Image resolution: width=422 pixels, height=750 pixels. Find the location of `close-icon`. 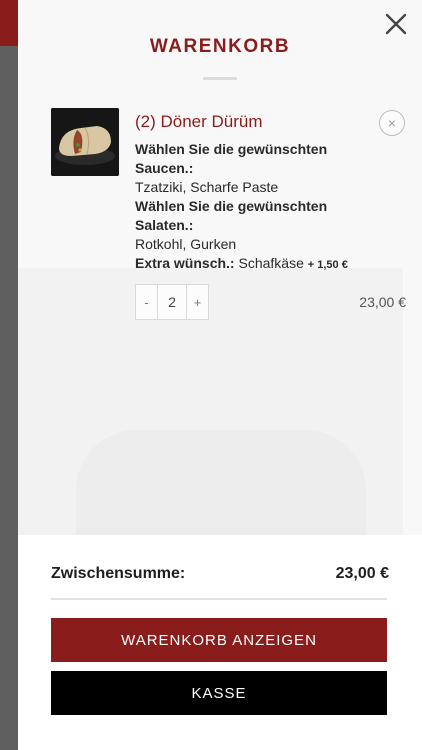

close-icon is located at coordinates (396, 24).